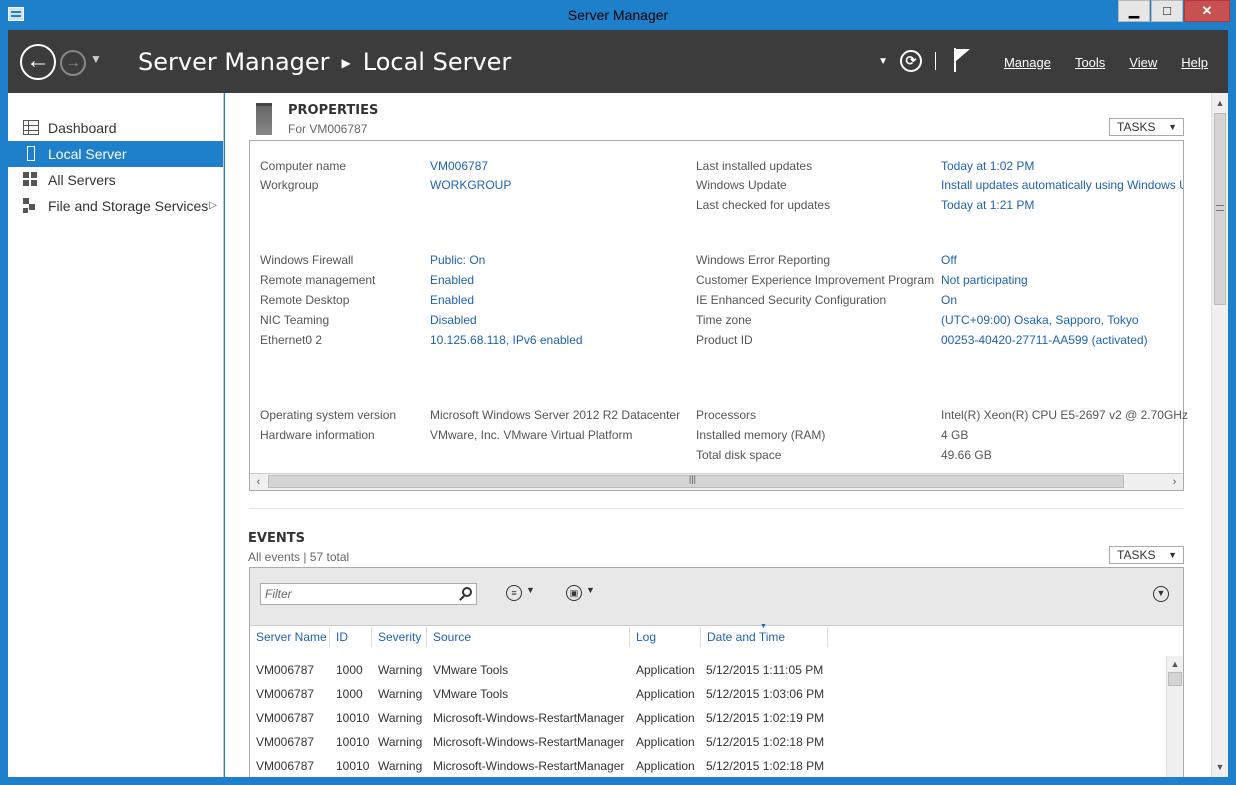  What do you see at coordinates (317, 435) in the screenshot?
I see `prop-label: Hardware information` at bounding box center [317, 435].